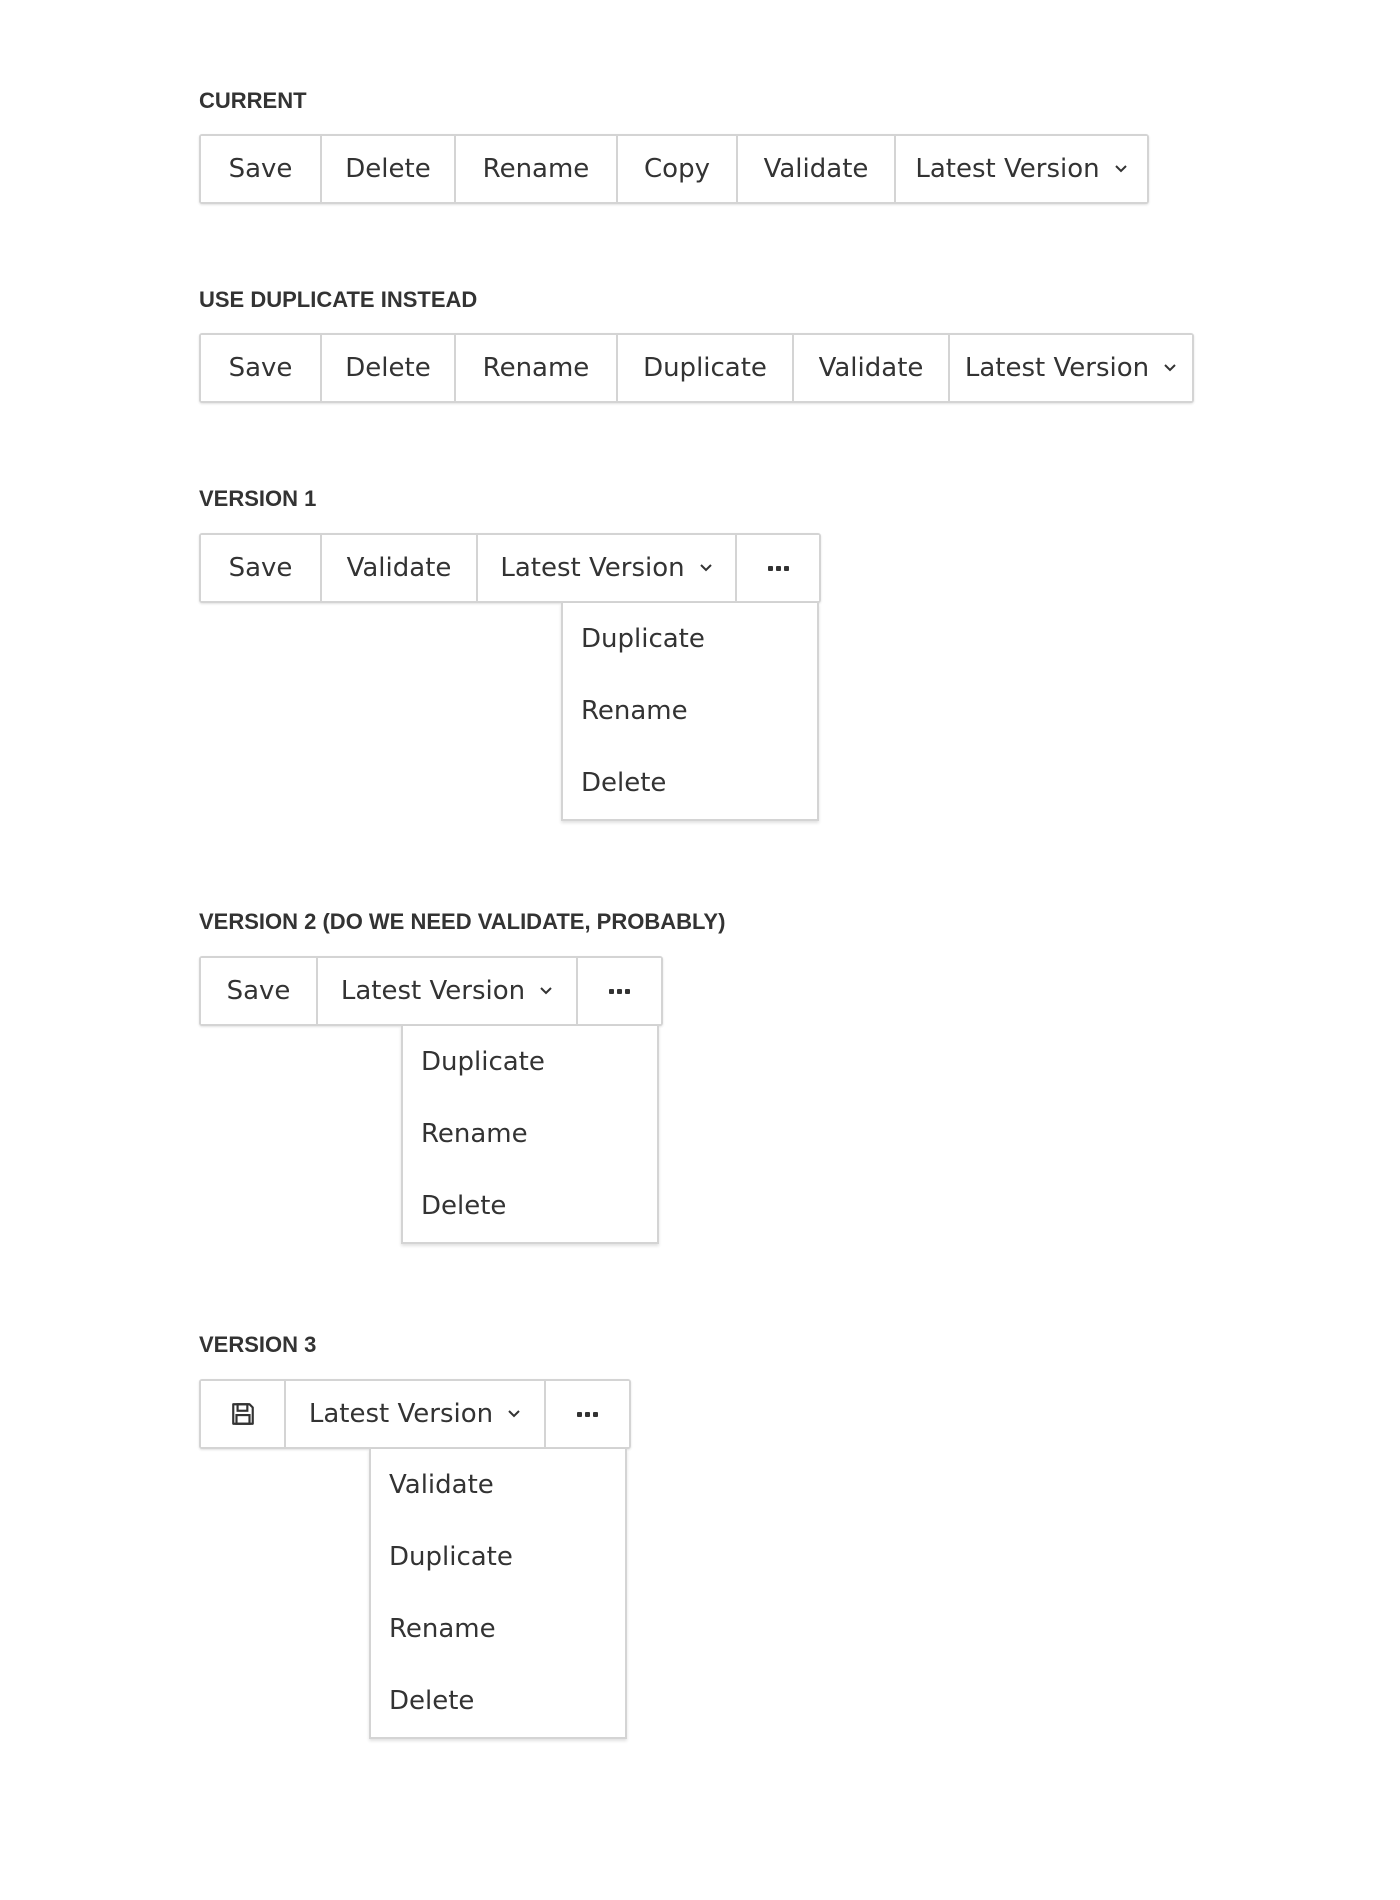  I want to click on more-menu-version-2: Duplicate Rename Delete, so click(530, 1135).